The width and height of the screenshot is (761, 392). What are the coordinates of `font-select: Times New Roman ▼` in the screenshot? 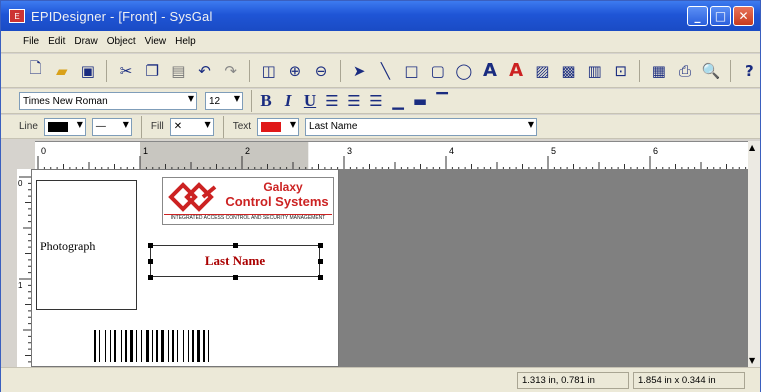 It's located at (108, 101).